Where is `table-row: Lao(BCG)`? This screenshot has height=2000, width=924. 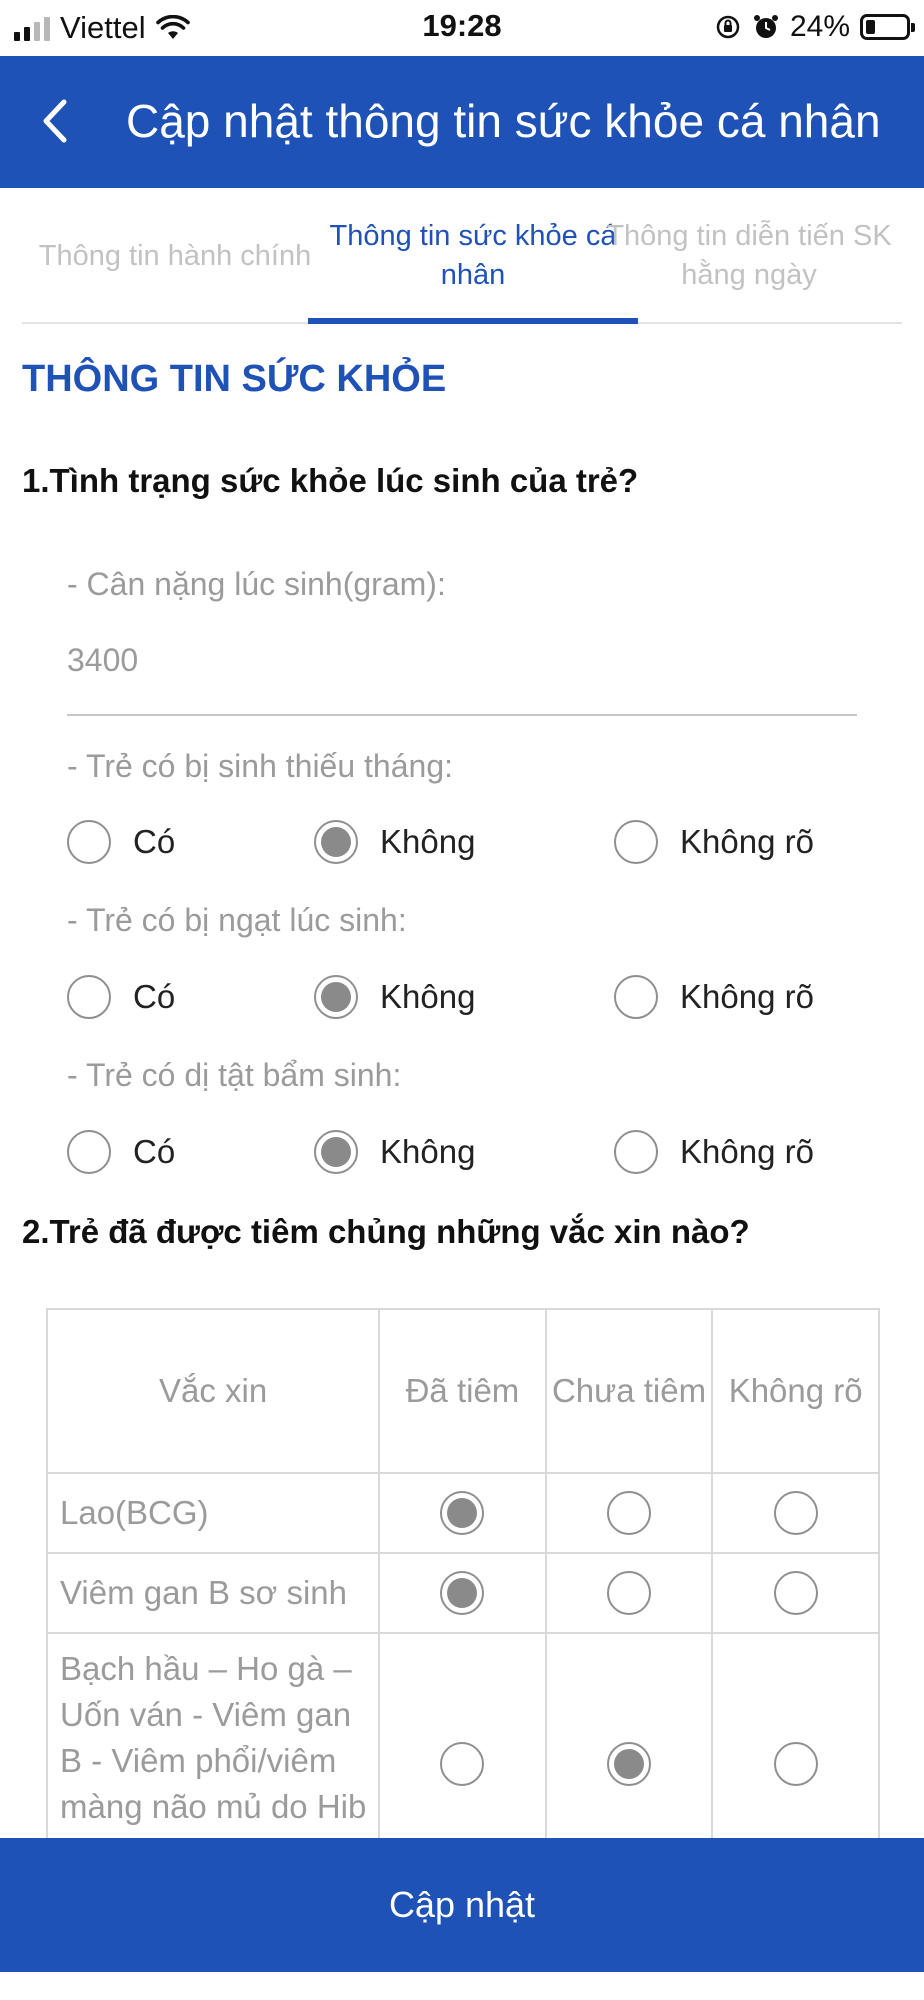
table-row: Lao(BCG) is located at coordinates (462, 1513).